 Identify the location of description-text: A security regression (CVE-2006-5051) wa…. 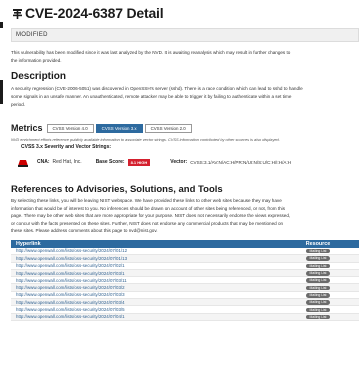
(185, 97).